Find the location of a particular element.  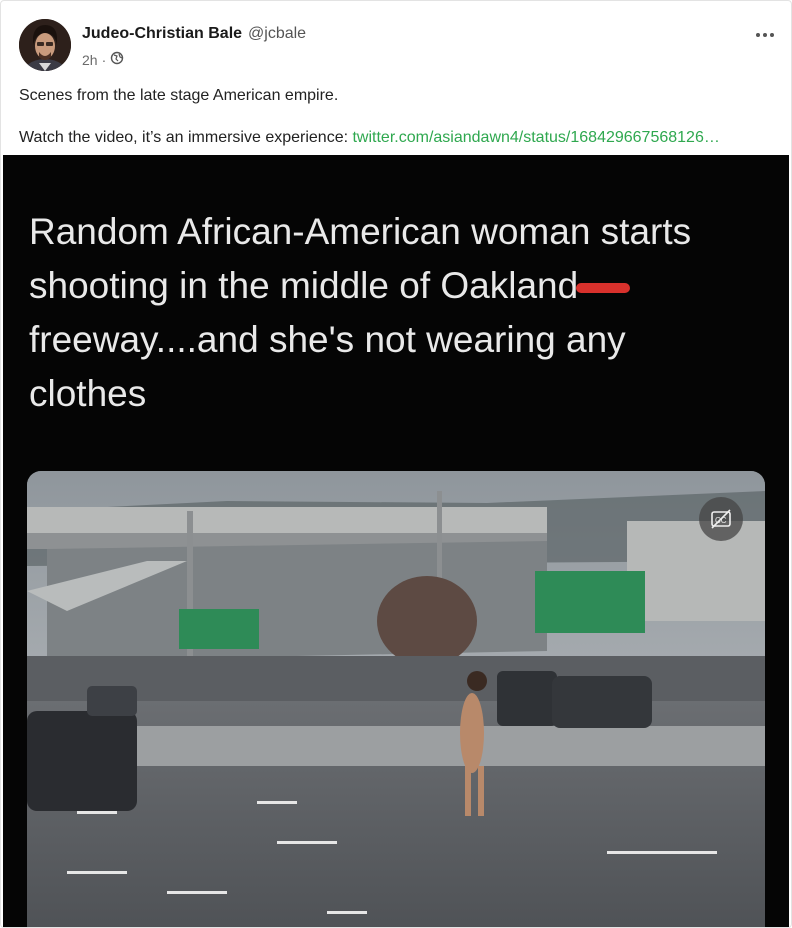

caption-line-1: Random African-American woman starts is located at coordinates (360, 231).